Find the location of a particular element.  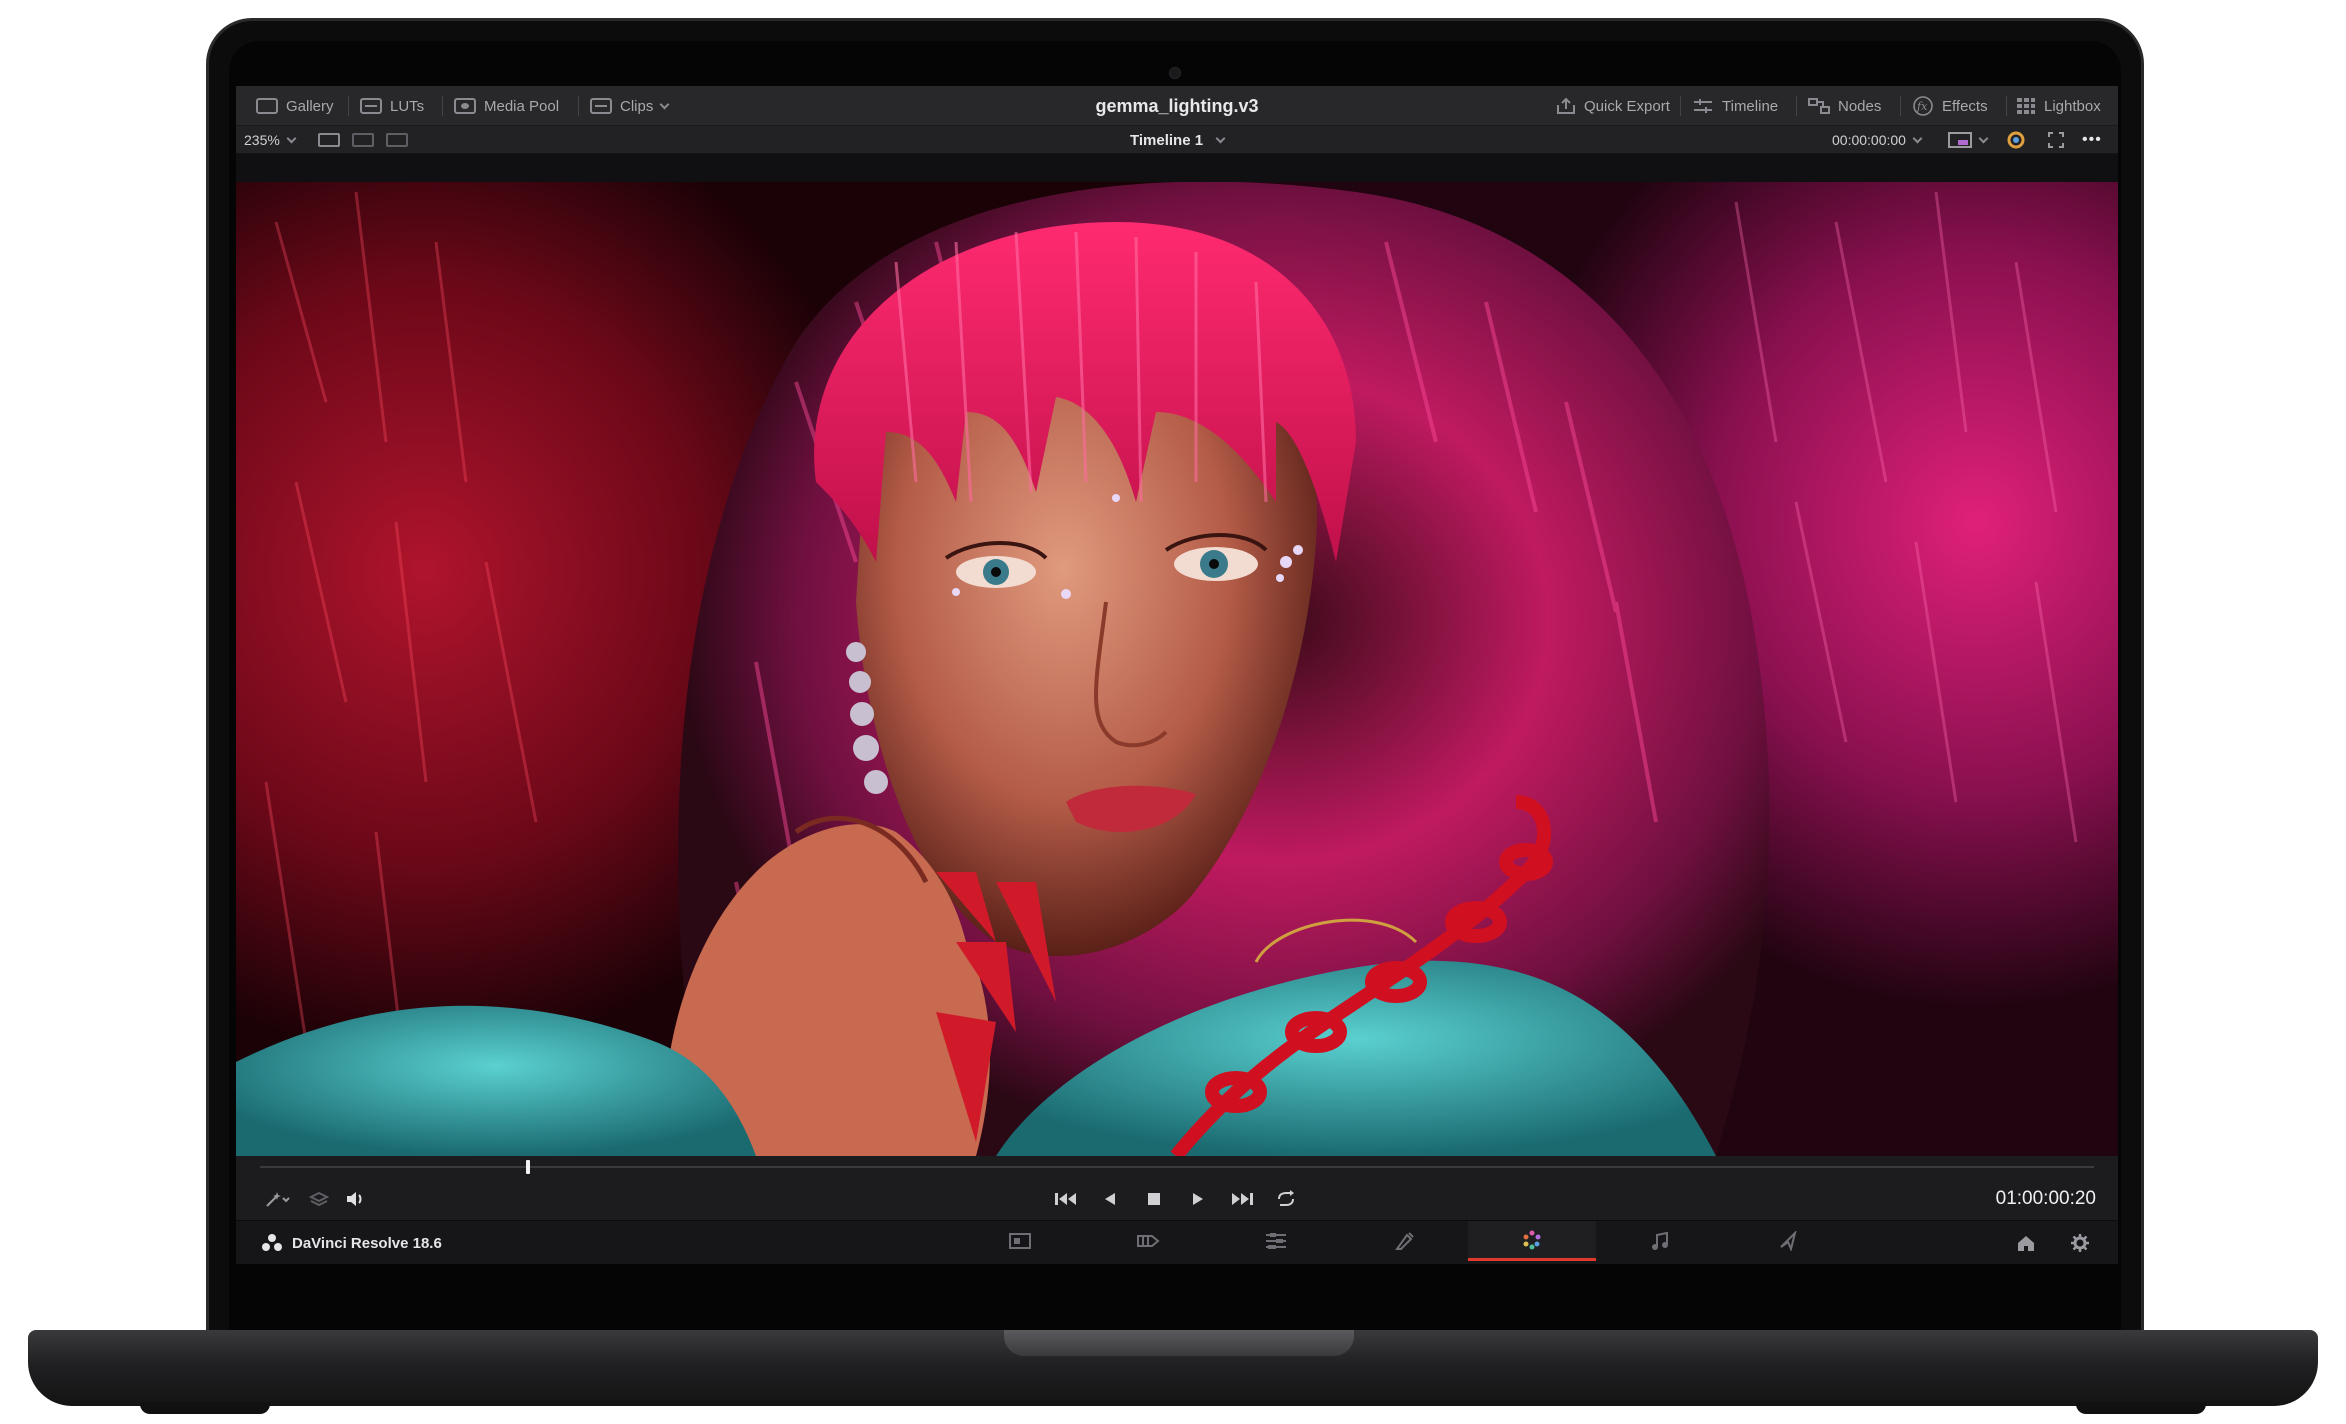

lightbox-button: Lightbox is located at coordinates (2058, 106).